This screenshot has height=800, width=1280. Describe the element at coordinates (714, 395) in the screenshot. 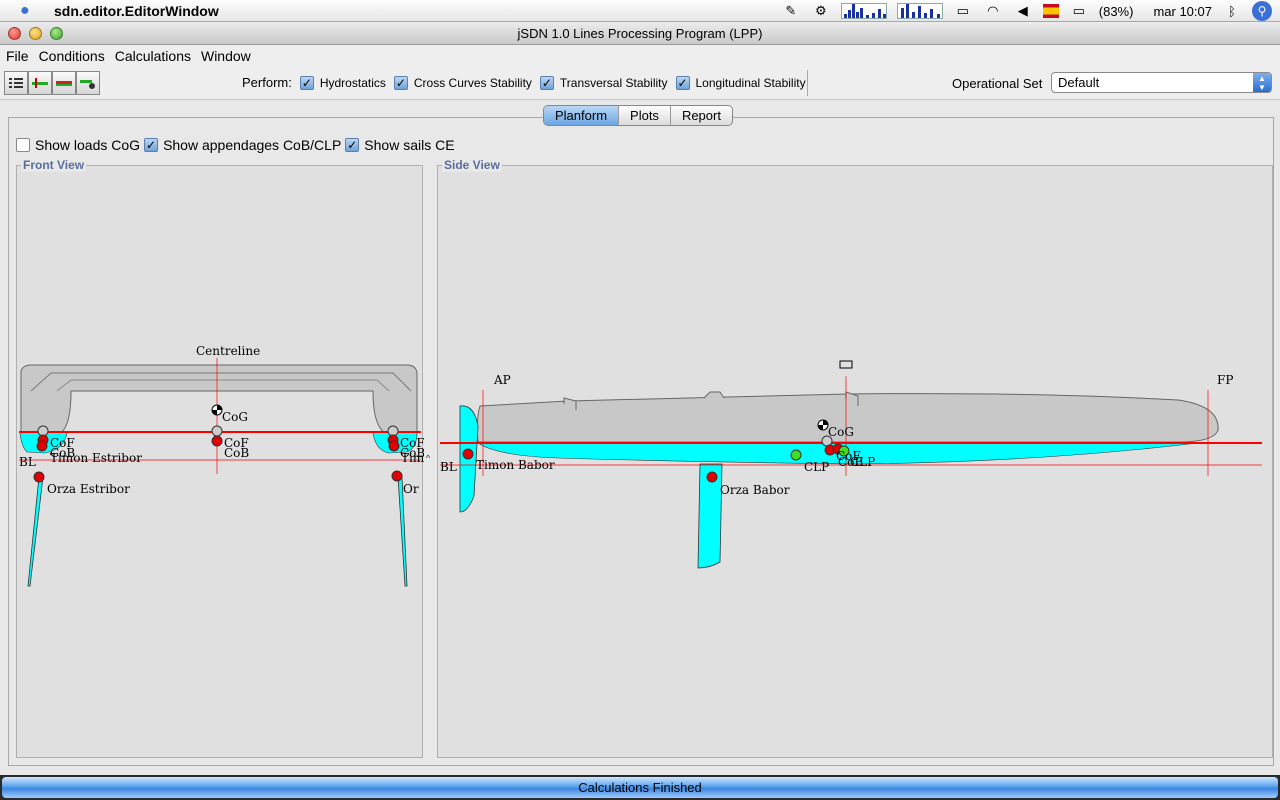

I see `side-deck-fitting` at that location.